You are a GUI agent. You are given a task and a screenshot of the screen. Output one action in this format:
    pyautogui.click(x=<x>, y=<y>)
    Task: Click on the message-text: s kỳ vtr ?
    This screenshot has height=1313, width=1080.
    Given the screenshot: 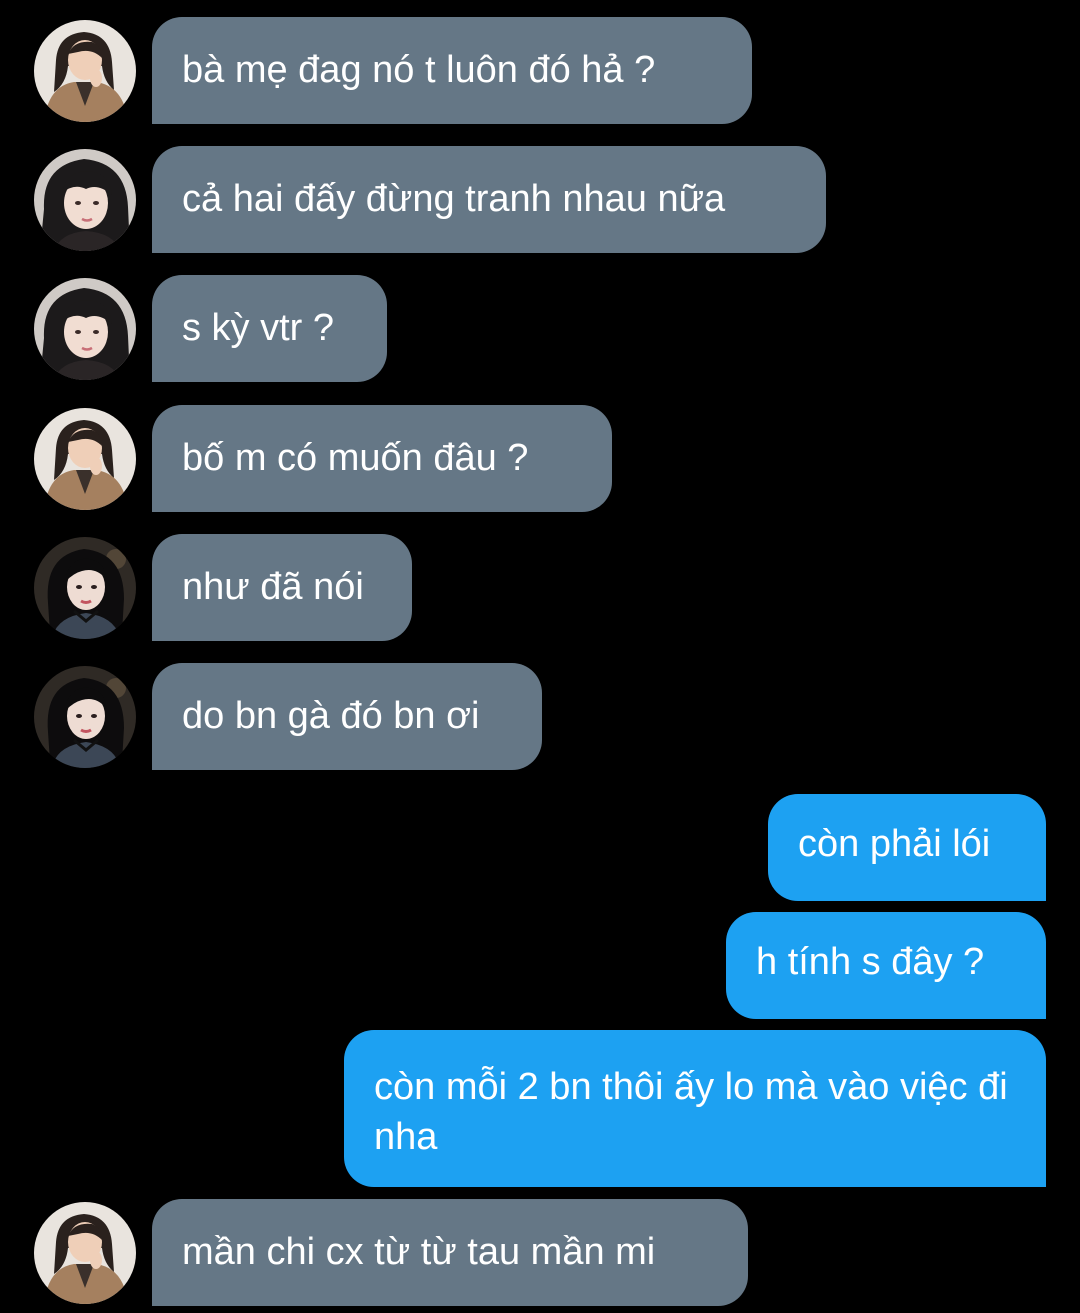 What is the action you would take?
    pyautogui.click(x=258, y=328)
    